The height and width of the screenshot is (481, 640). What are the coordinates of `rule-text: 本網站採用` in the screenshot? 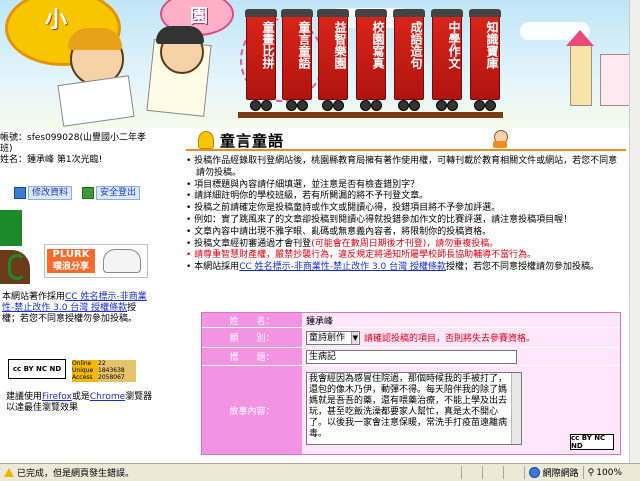 It's located at (217, 267).